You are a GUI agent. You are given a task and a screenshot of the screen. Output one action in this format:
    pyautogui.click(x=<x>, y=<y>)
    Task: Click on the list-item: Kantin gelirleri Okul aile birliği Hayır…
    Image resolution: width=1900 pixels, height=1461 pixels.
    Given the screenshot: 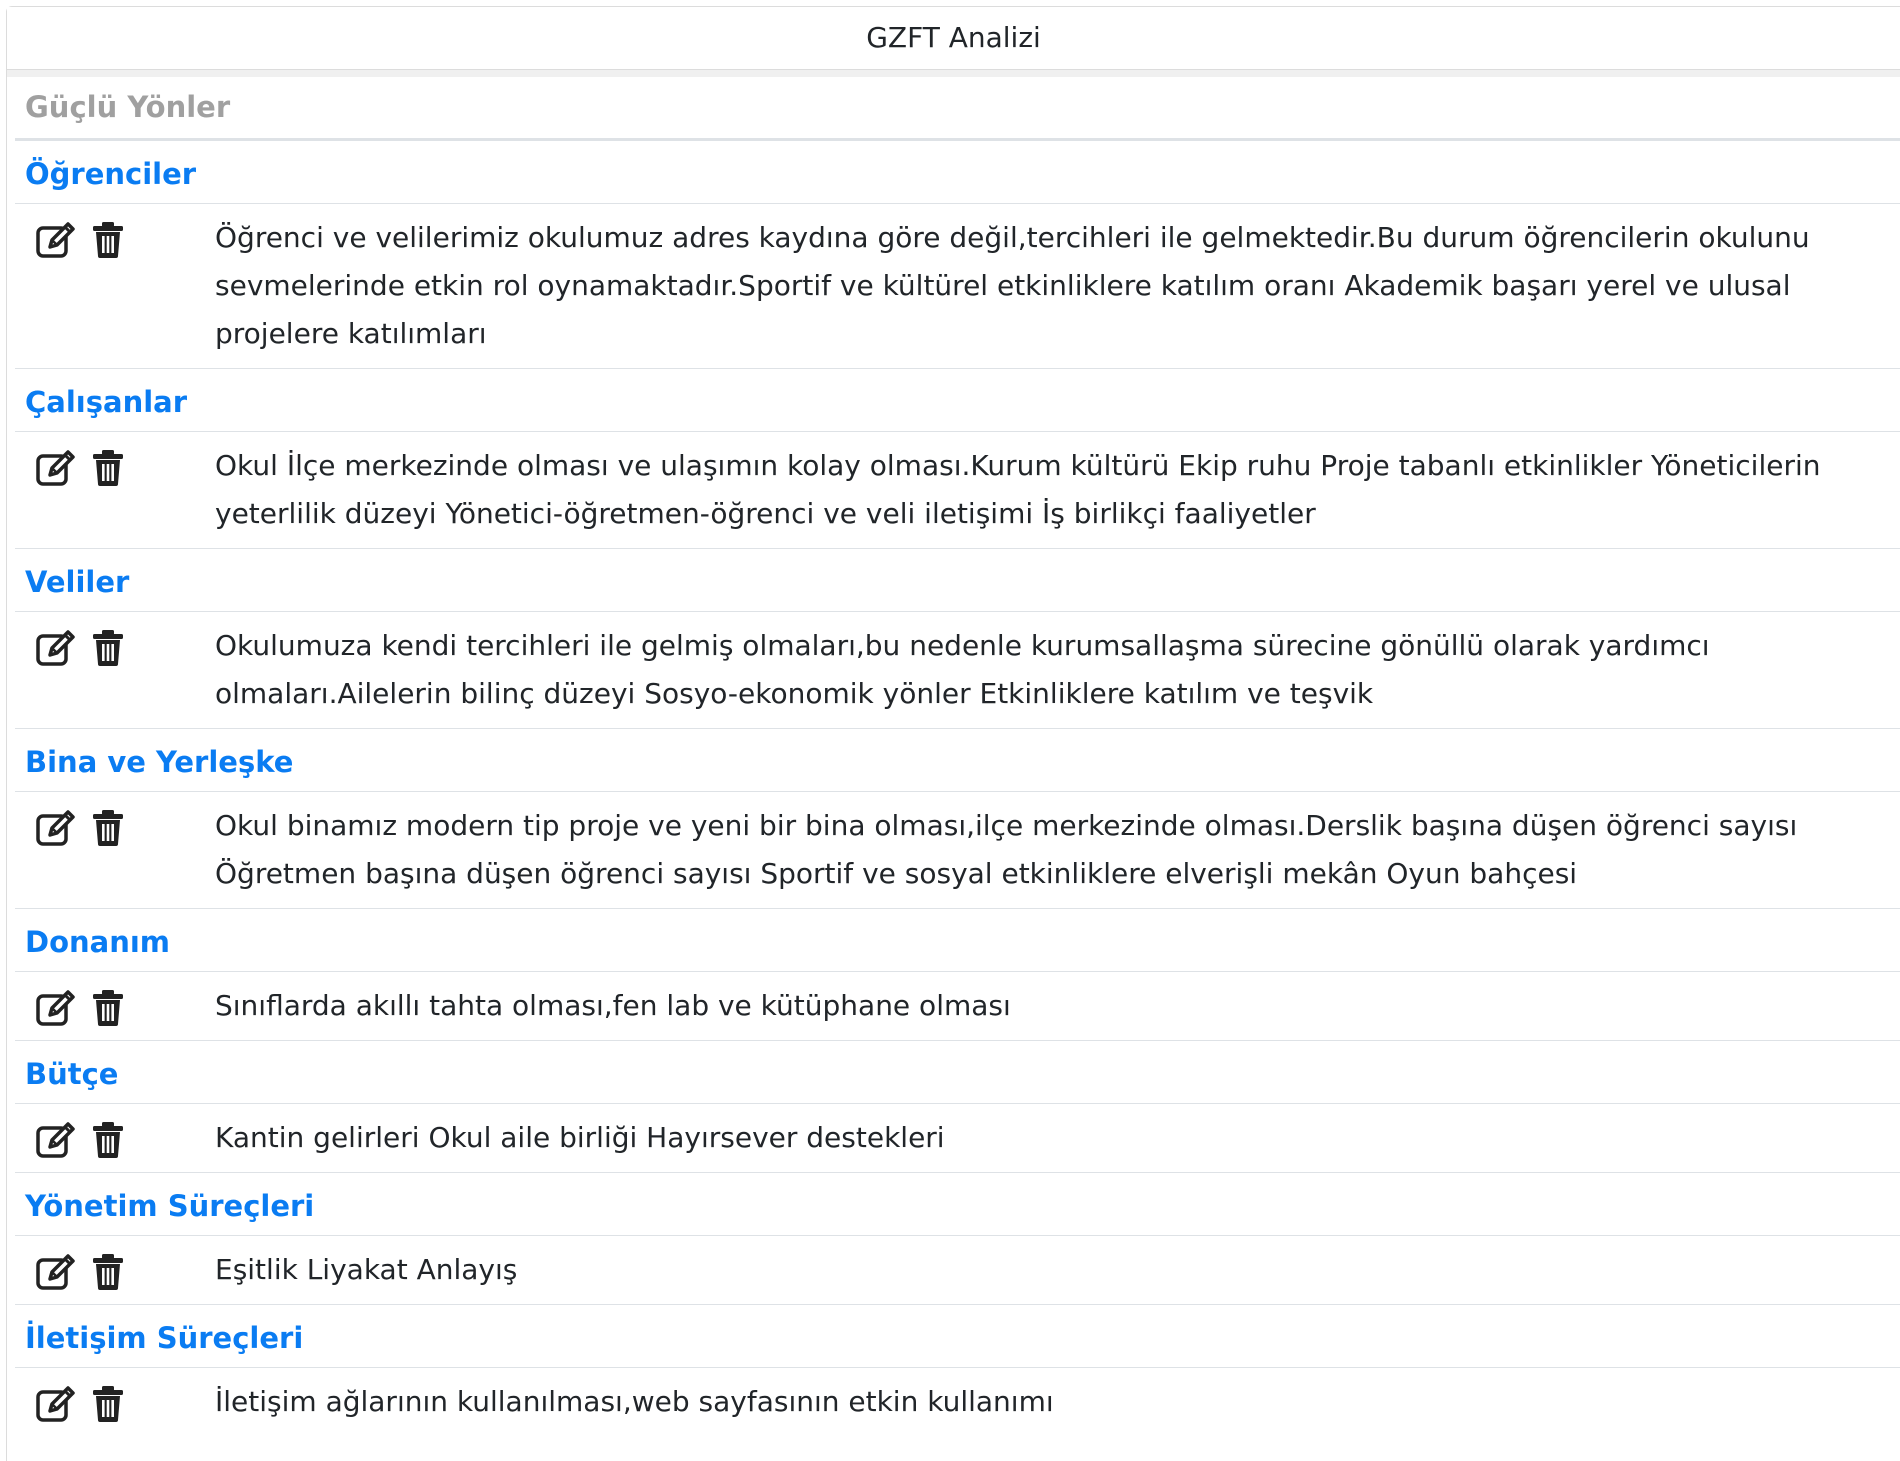 What is the action you would take?
    pyautogui.click(x=957, y=1138)
    